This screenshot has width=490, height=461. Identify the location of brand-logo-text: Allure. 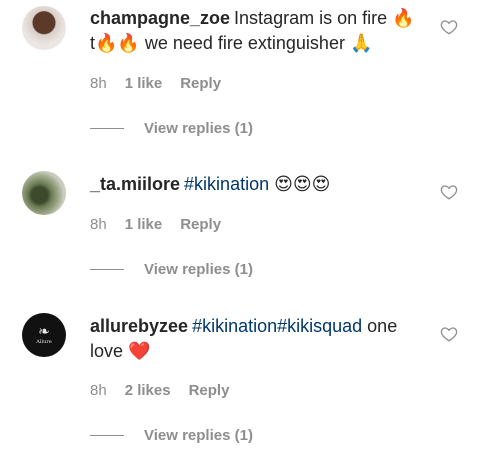
(44, 342).